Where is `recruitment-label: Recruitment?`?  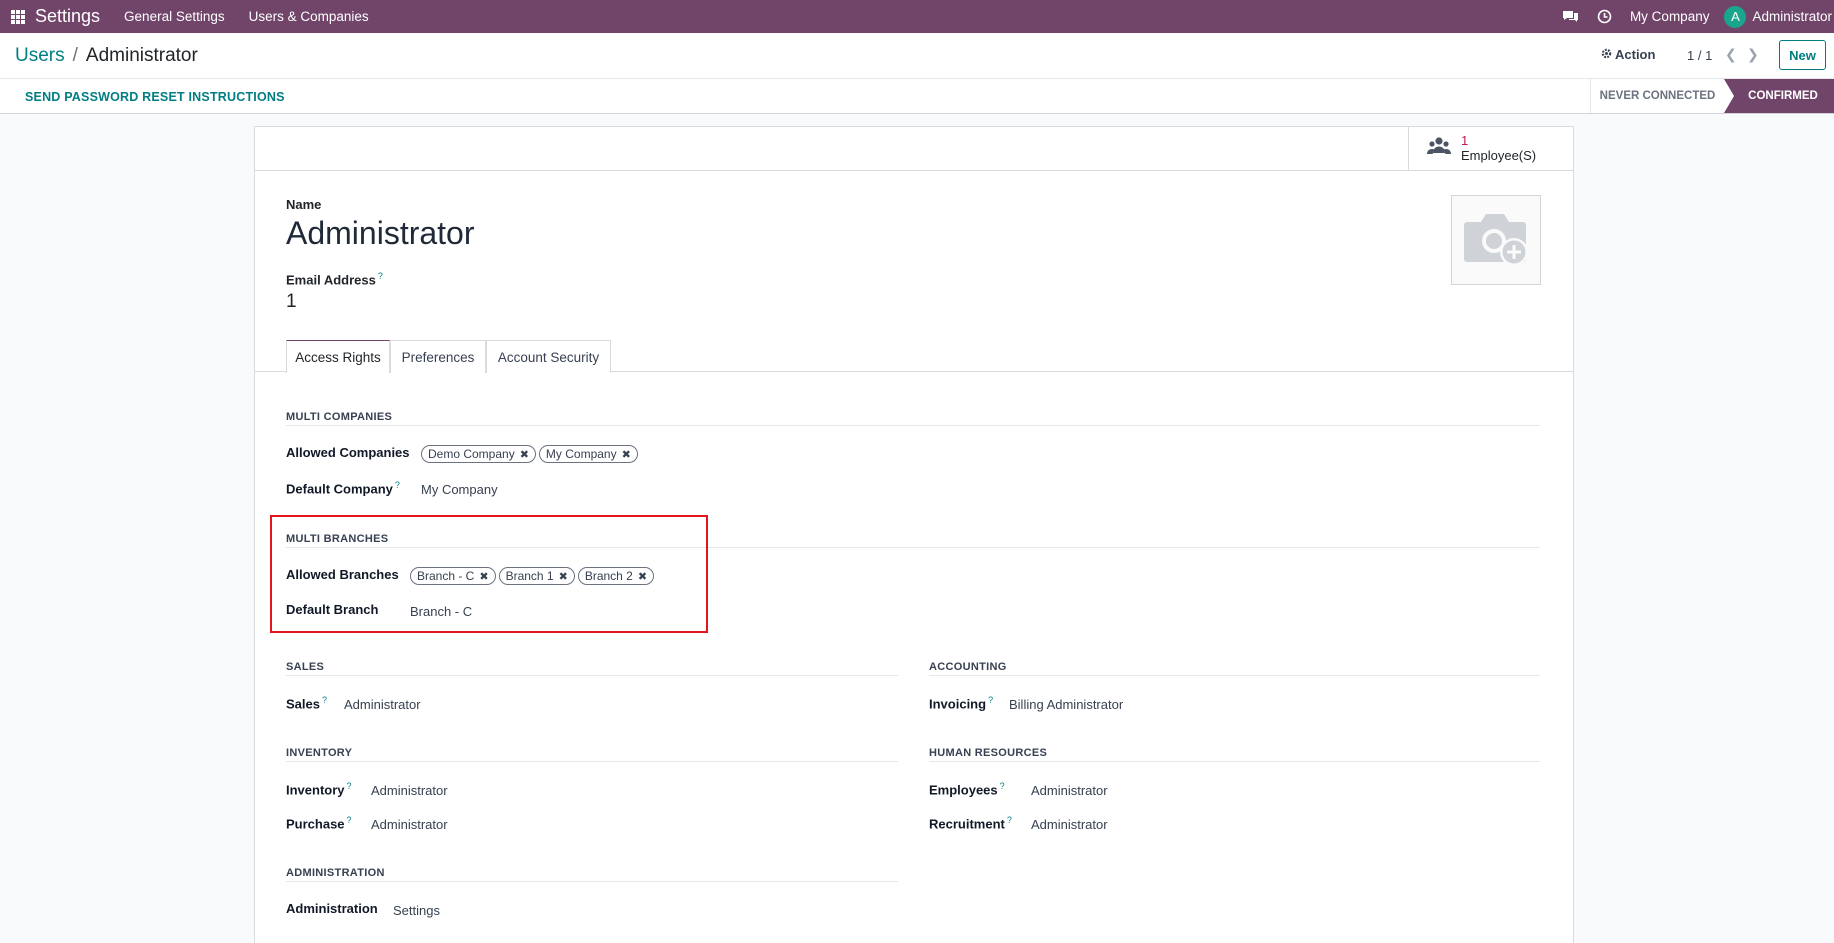 recruitment-label: Recruitment? is located at coordinates (970, 823).